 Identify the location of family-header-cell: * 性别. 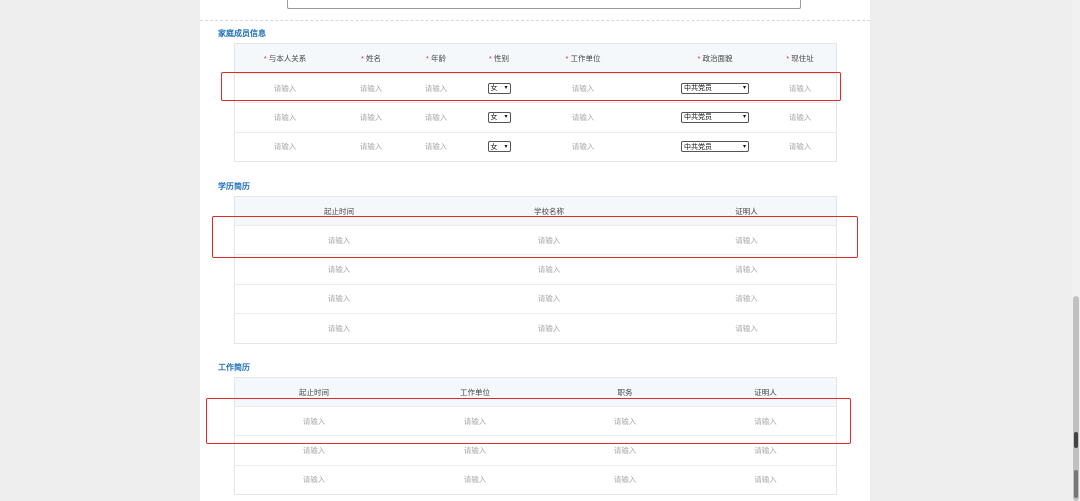
(499, 58).